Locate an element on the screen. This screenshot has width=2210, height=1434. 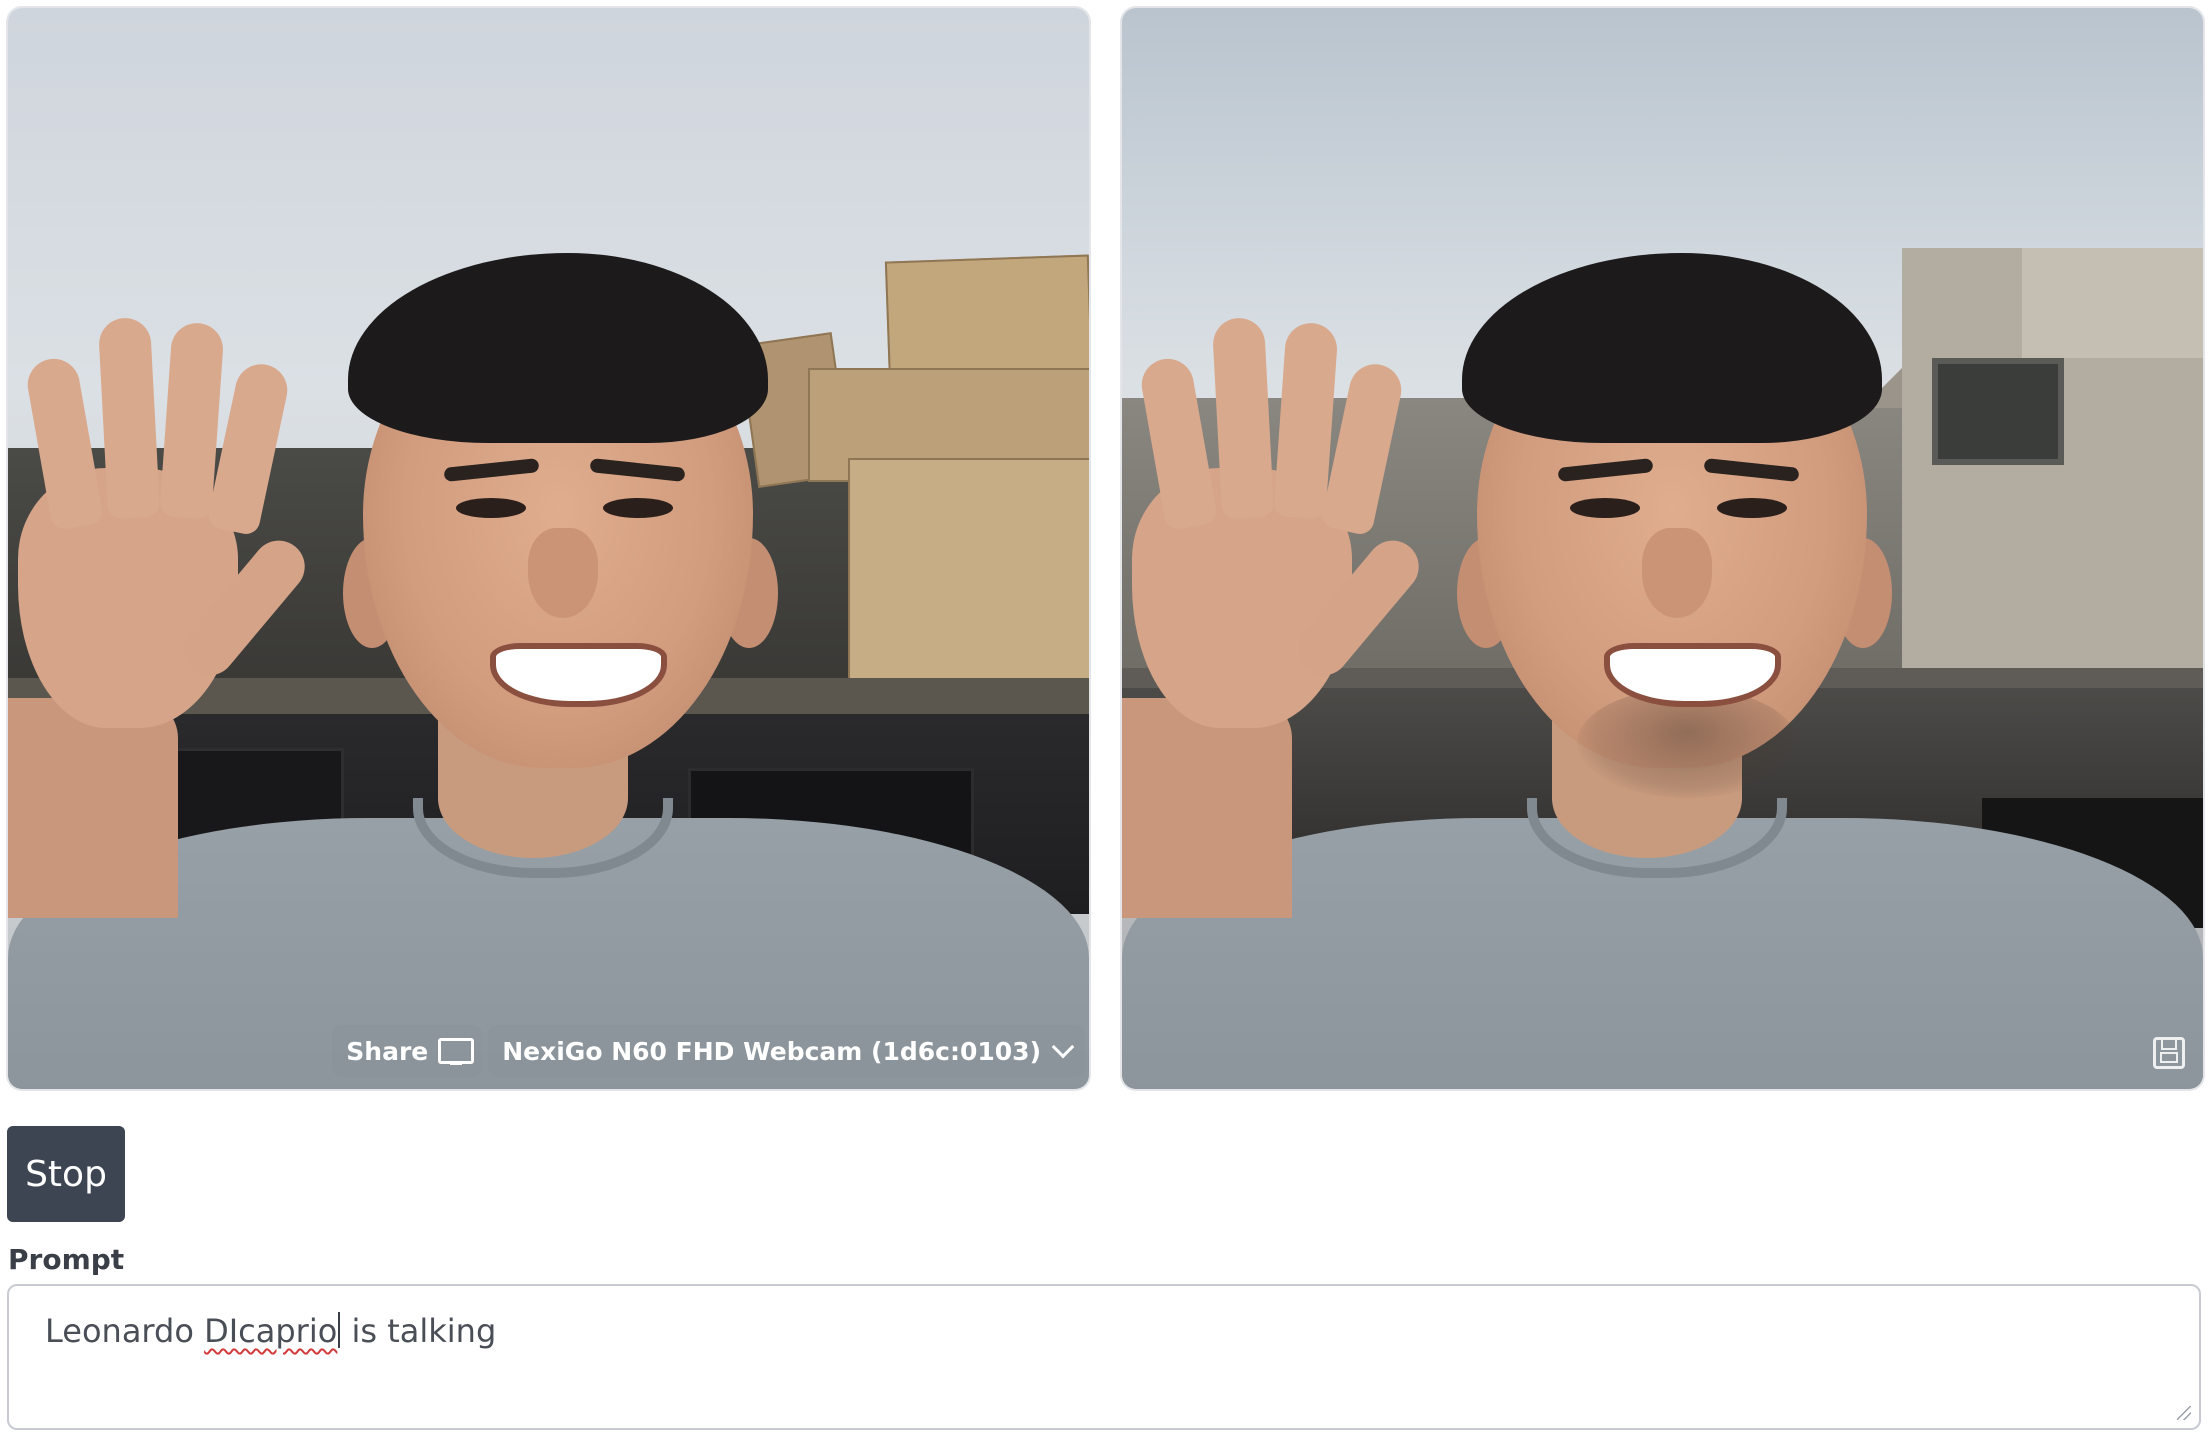
webcam-device-label: NexiGo N60 FHD Webcam (1d6c:0103) is located at coordinates (771, 1051).